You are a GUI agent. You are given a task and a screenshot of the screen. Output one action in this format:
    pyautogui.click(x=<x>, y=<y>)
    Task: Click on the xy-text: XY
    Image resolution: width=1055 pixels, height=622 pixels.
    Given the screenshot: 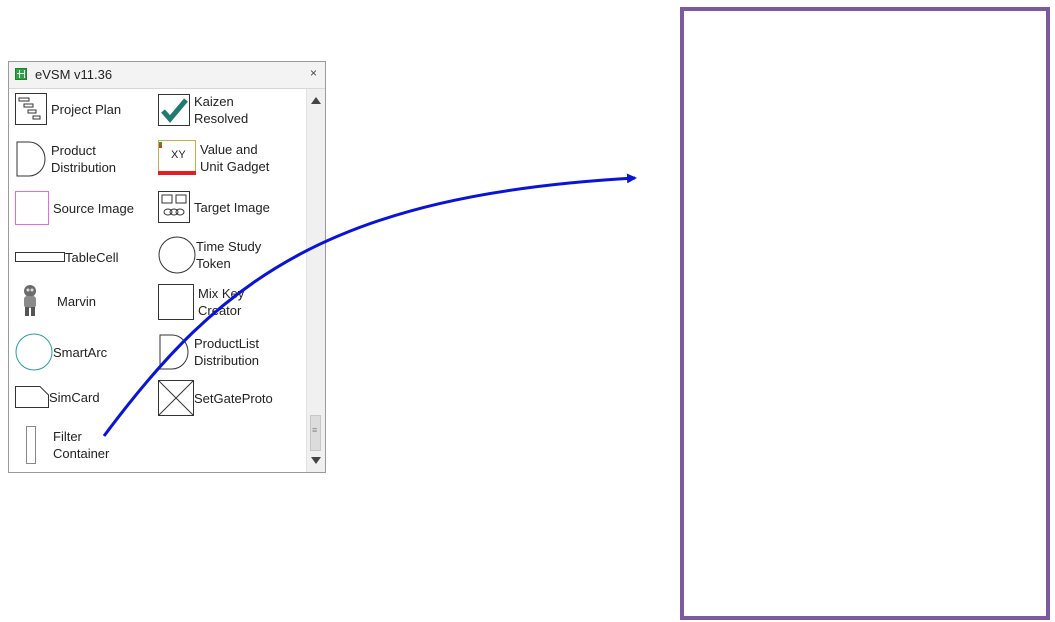 What is the action you would take?
    pyautogui.click(x=178, y=155)
    